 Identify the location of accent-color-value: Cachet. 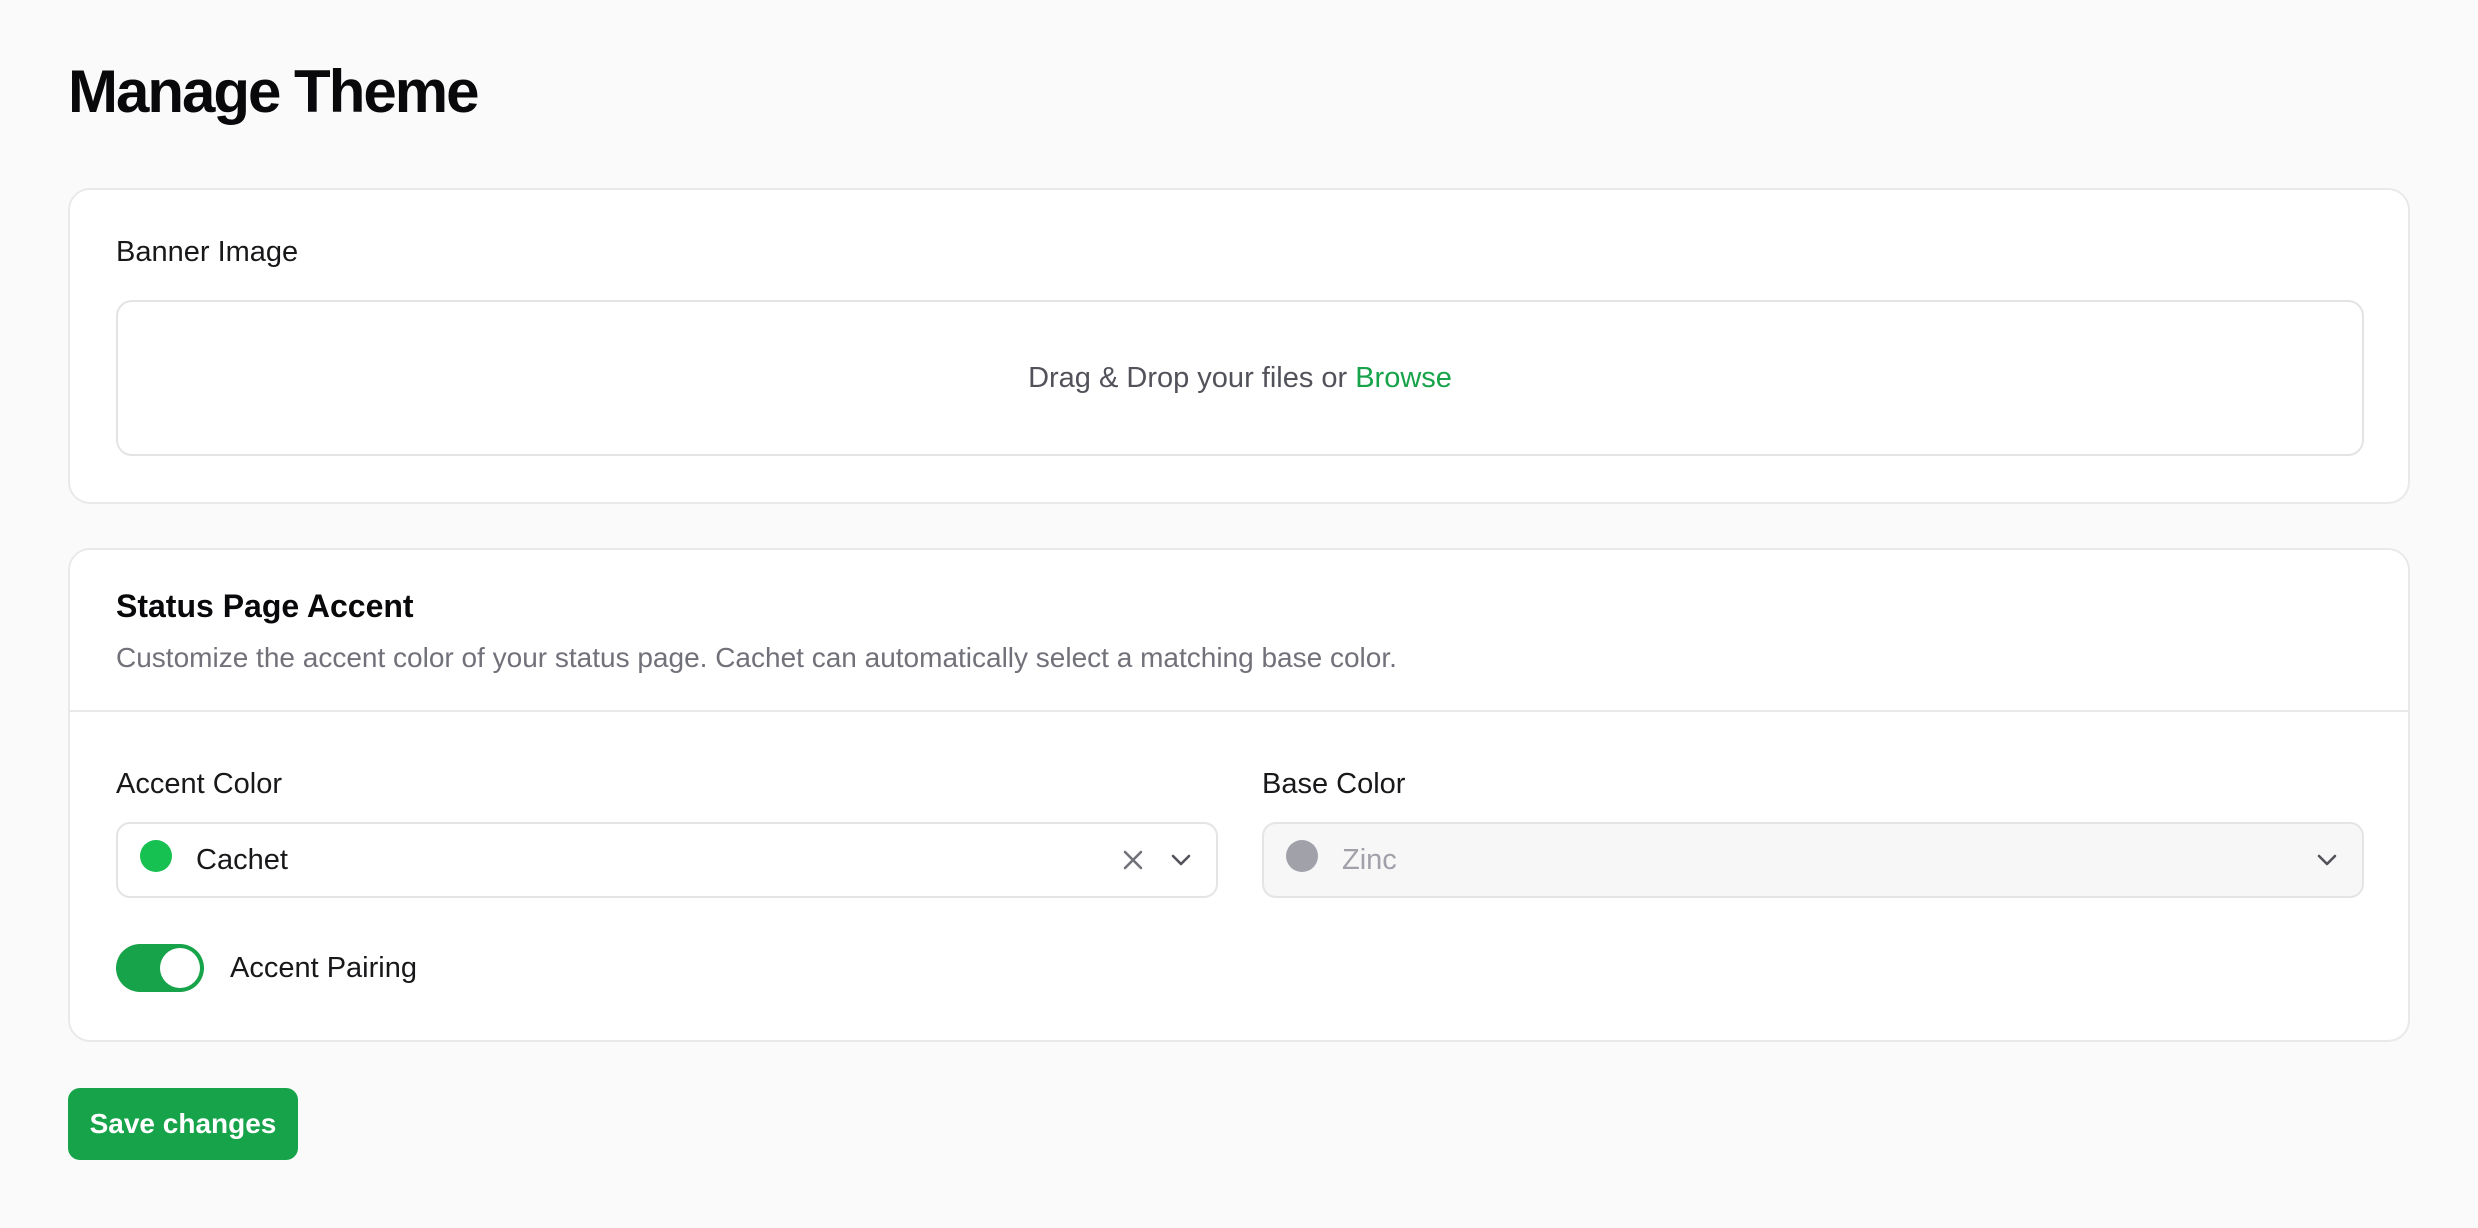
(242, 859).